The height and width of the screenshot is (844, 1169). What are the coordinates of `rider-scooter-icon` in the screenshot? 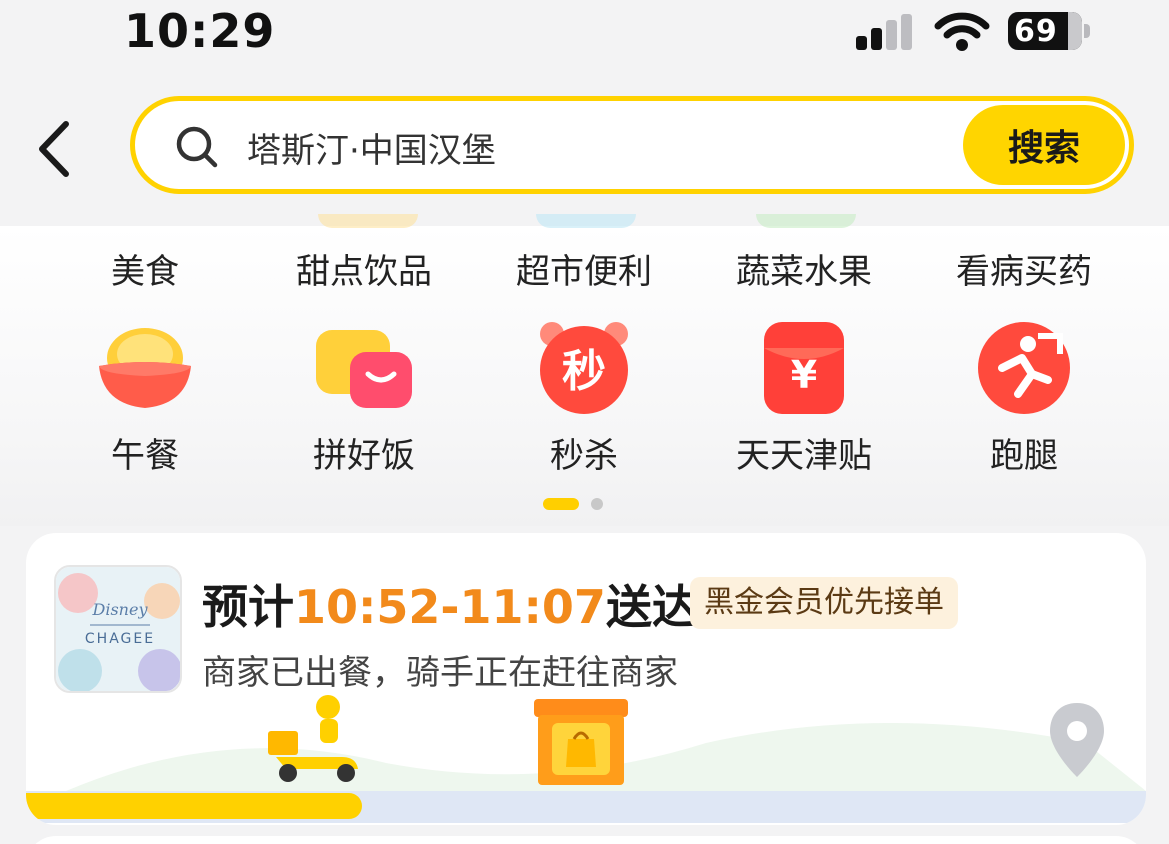 It's located at (313, 738).